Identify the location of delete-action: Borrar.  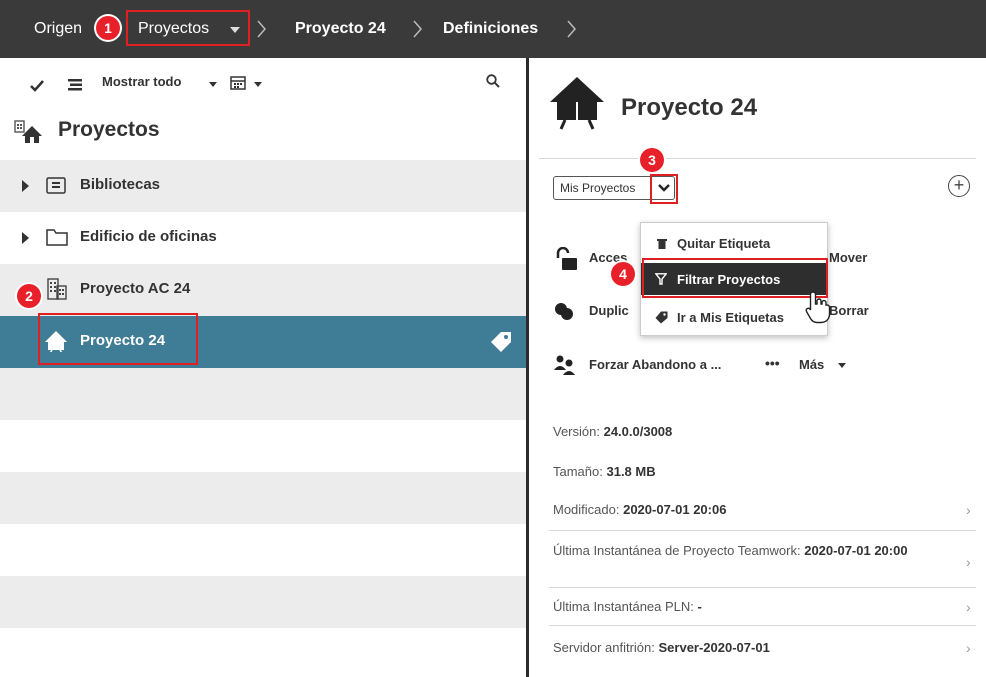
(849, 310).